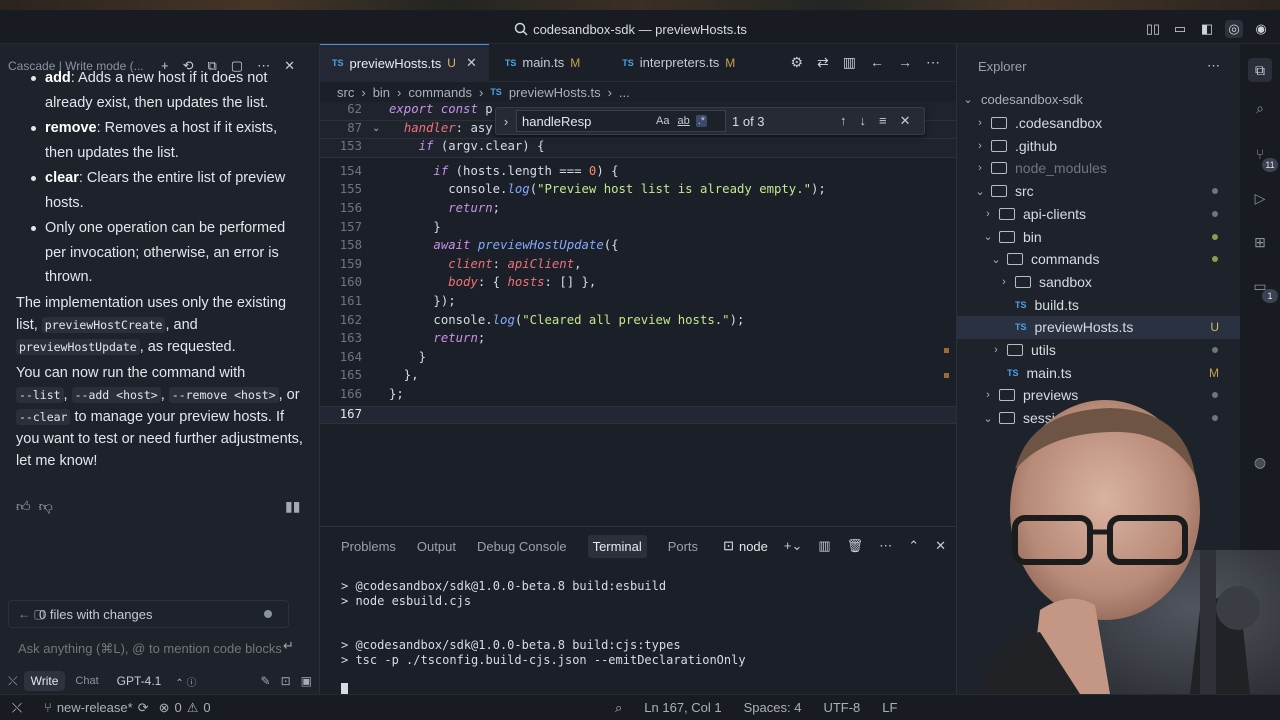  I want to click on code-line: 163 return;, so click(638, 340).